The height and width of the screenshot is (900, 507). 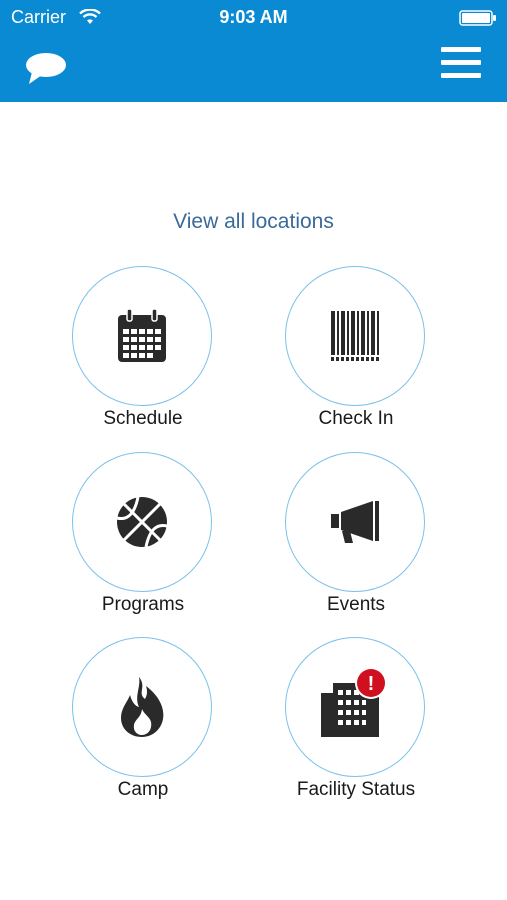 I want to click on basketball-icon, so click(x=142, y=522).